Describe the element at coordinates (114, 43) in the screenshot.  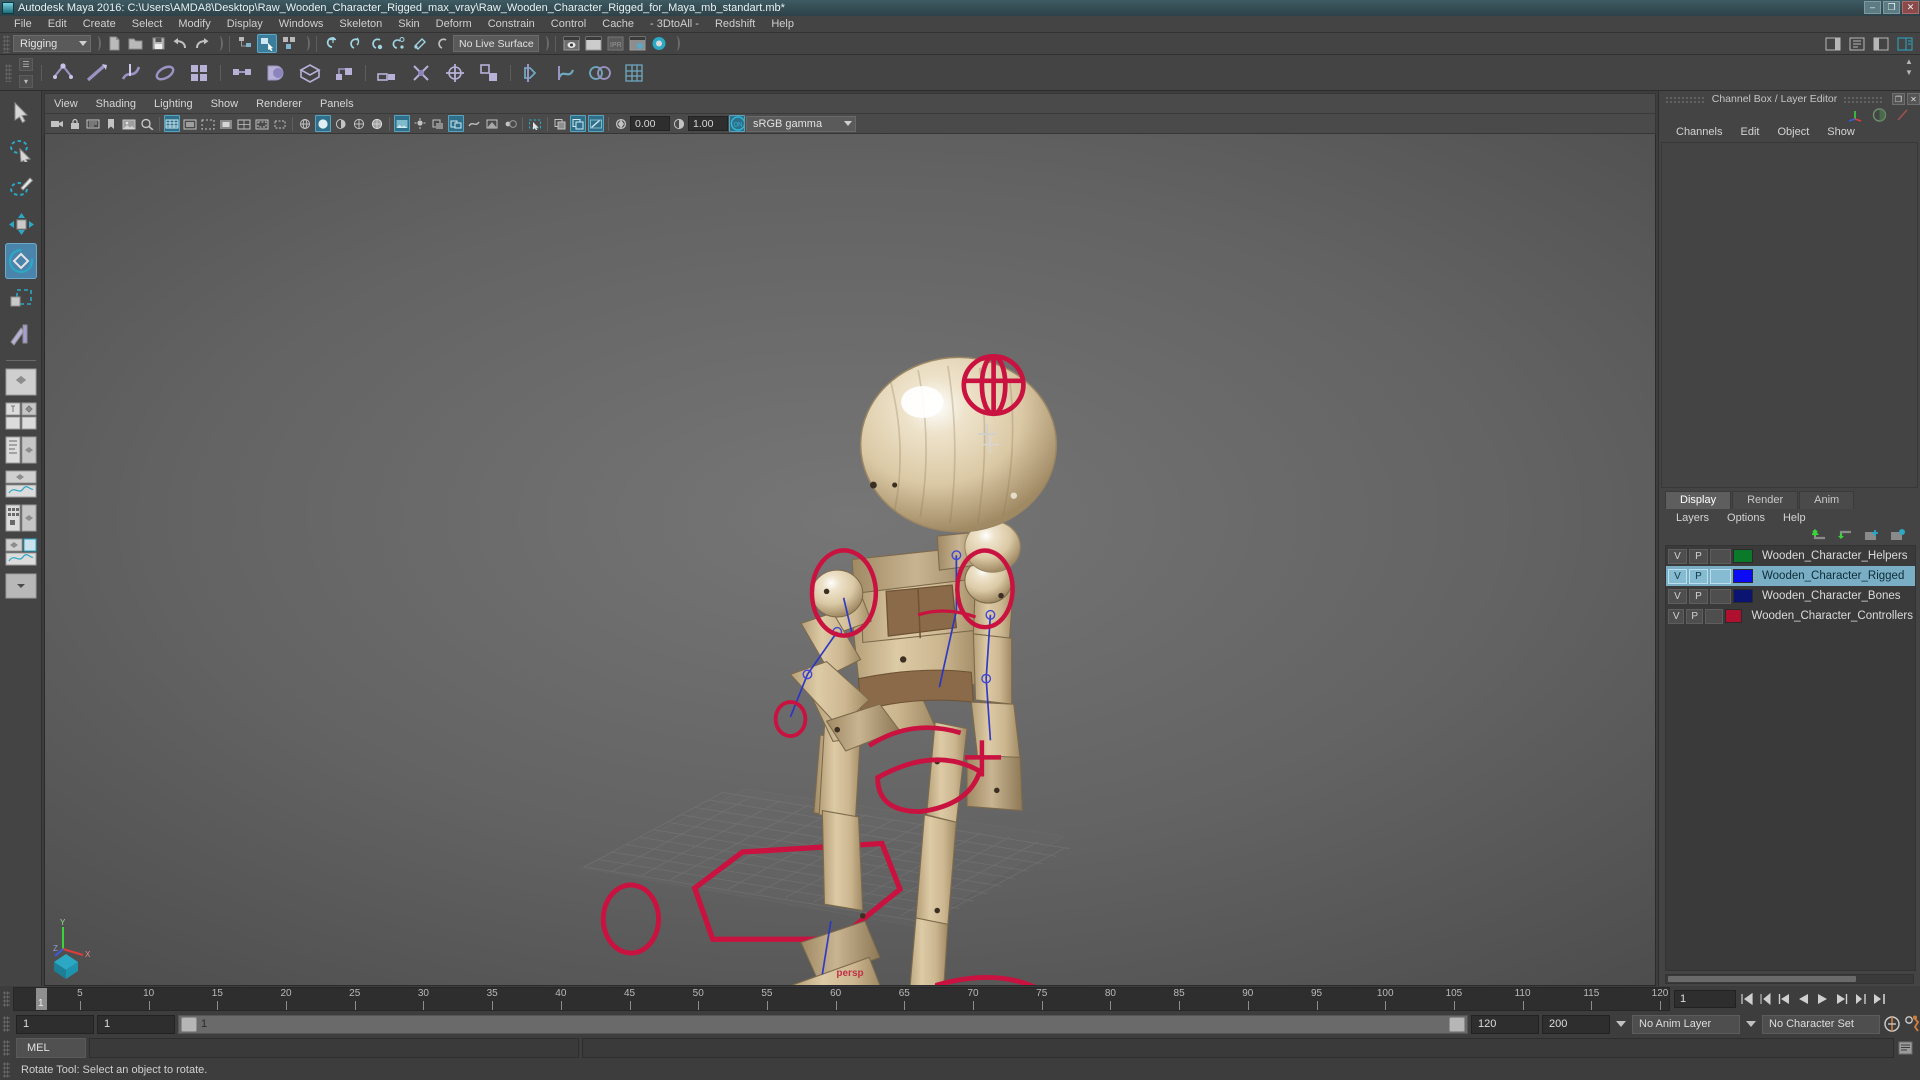
I see `new-scene-icon` at that location.